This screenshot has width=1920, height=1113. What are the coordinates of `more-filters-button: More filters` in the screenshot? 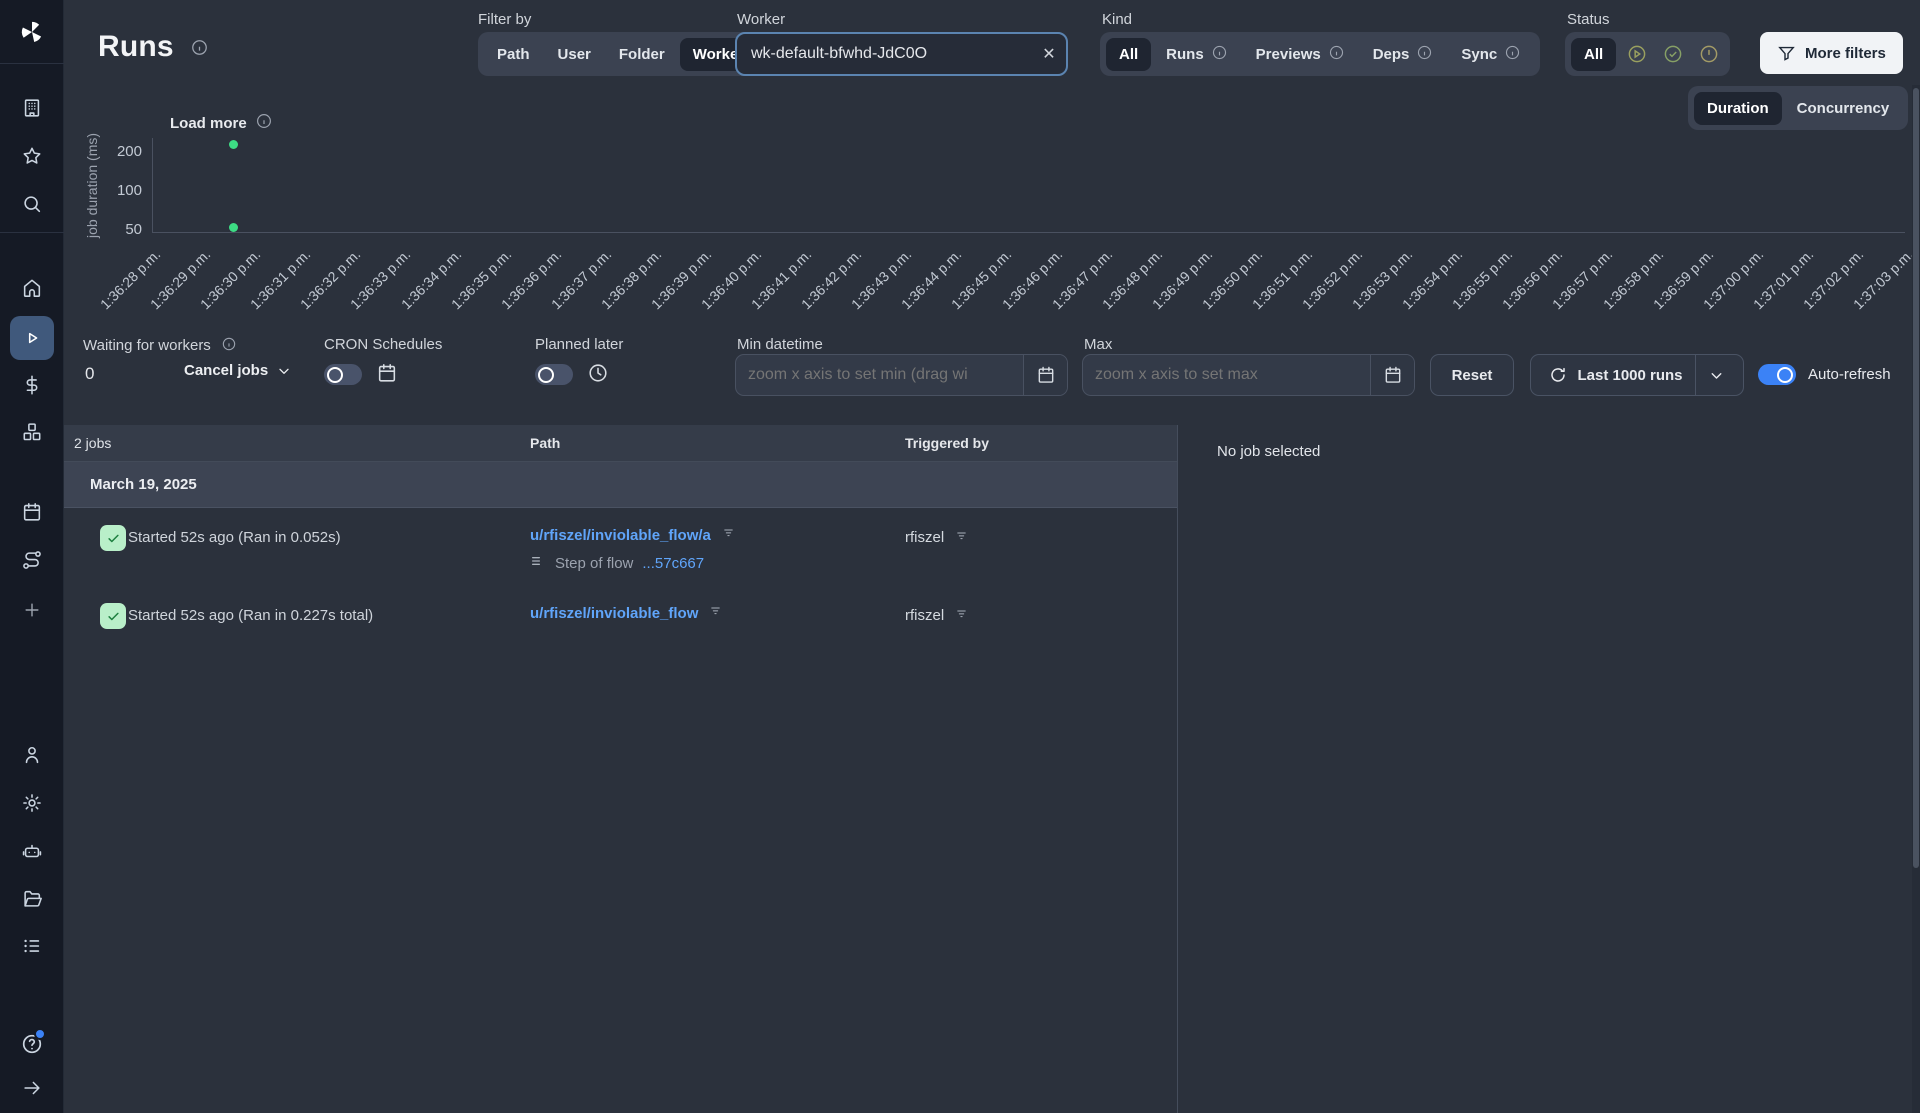 It's located at (1831, 53).